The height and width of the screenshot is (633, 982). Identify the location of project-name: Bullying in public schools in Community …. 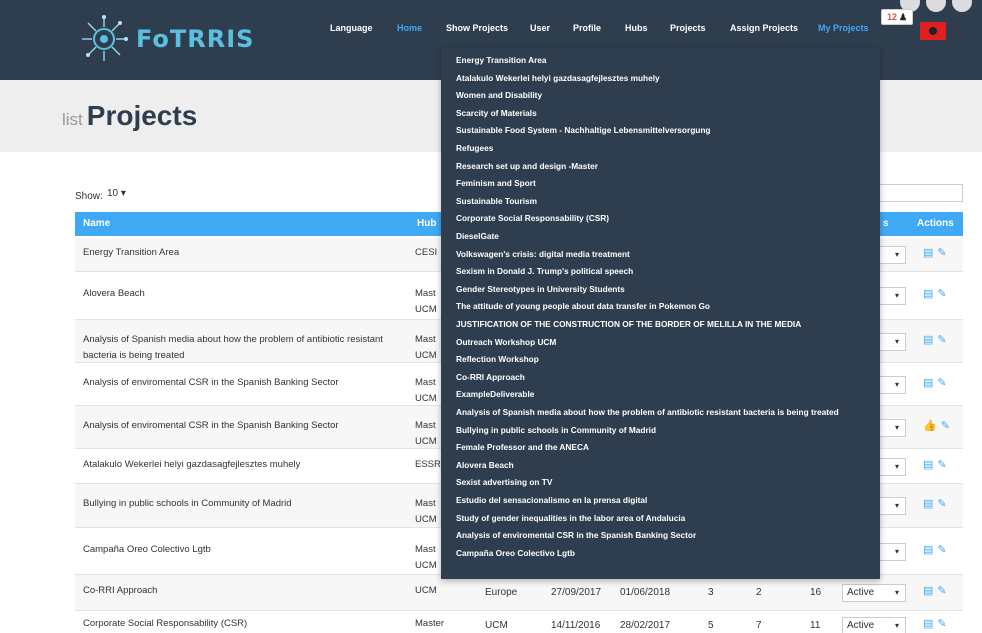
(243, 504).